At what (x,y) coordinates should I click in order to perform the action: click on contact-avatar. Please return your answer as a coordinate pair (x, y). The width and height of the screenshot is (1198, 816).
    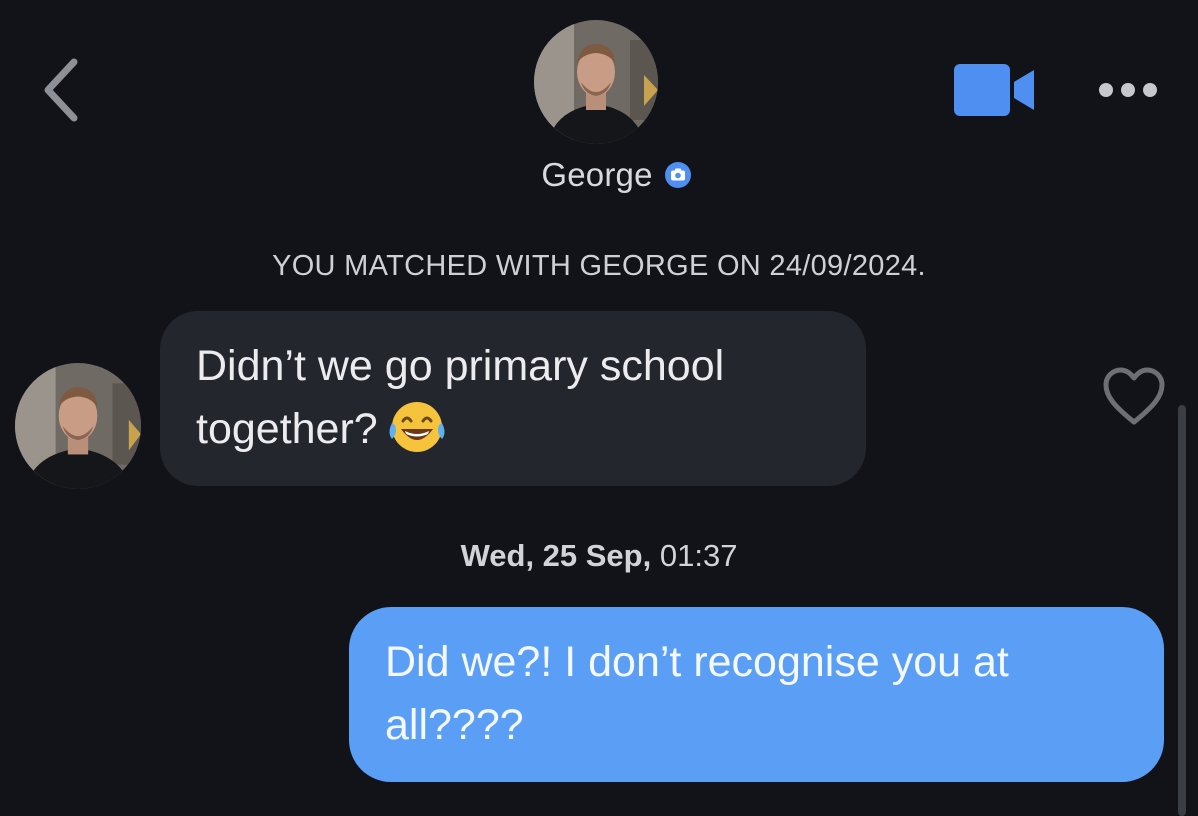
    Looking at the image, I should click on (596, 82).